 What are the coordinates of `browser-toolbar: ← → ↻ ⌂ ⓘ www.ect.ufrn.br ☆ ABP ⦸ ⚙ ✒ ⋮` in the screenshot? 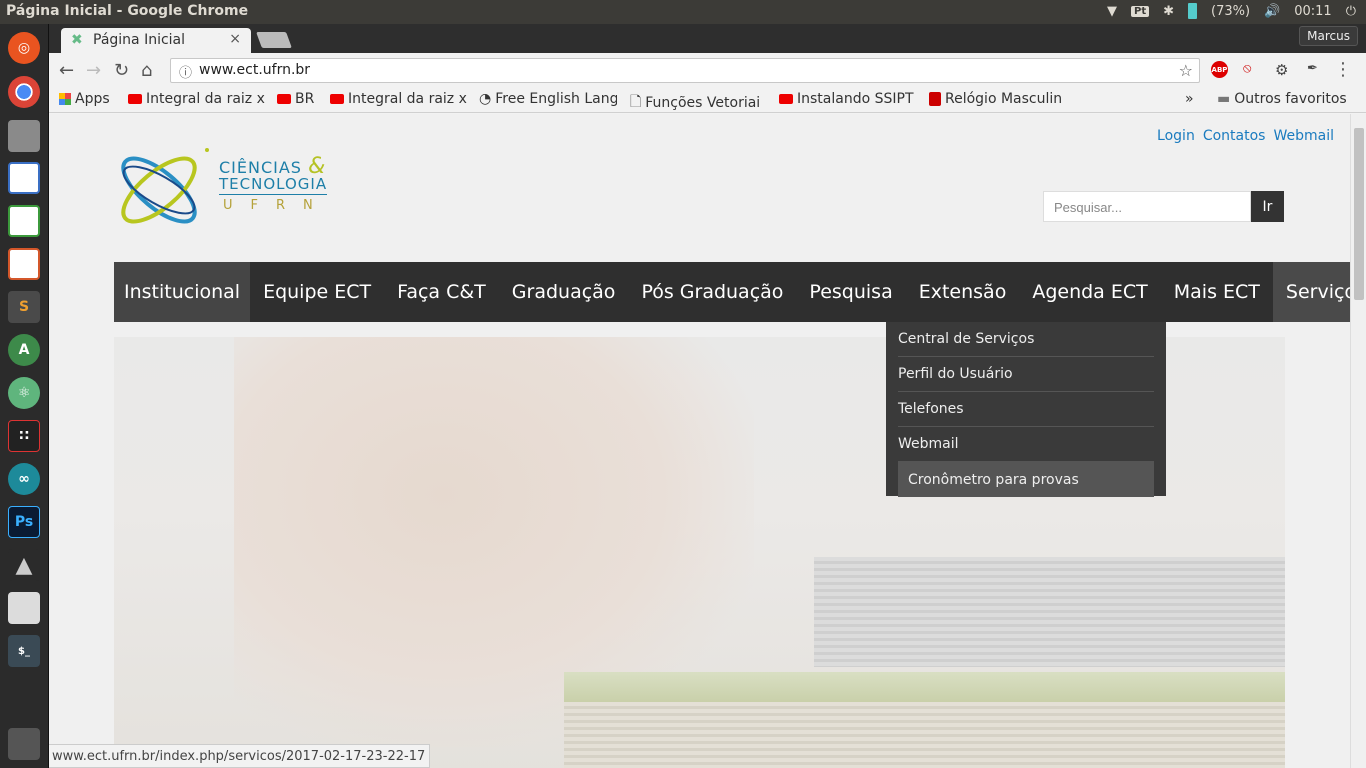 It's located at (707, 71).